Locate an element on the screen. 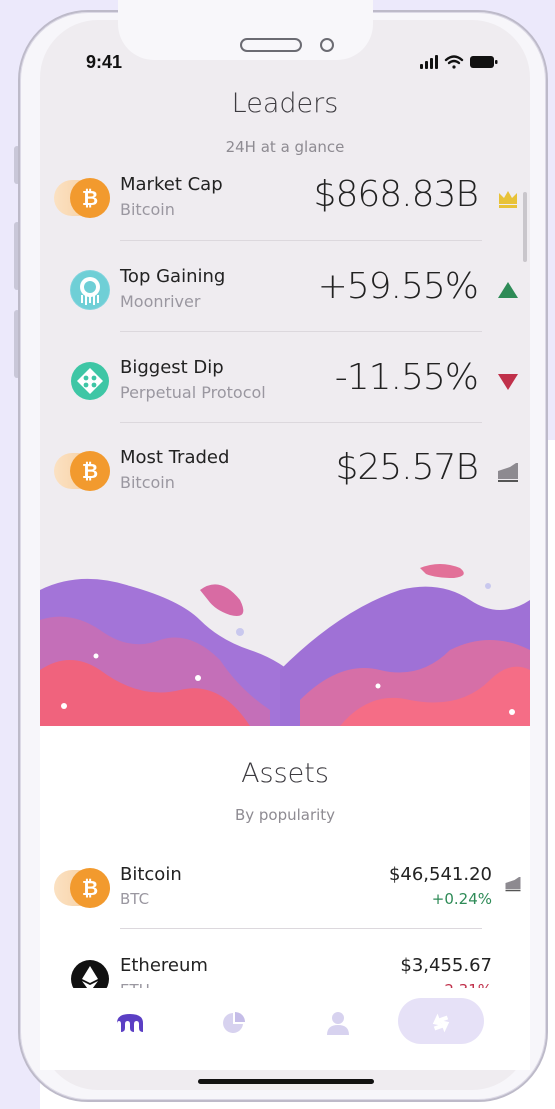  leader-value: $868.83B is located at coordinates (396, 194).